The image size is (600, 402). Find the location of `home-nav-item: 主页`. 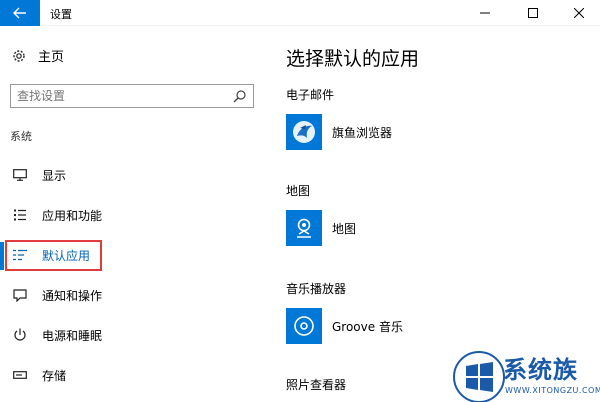

home-nav-item: 主页 is located at coordinates (38, 55).